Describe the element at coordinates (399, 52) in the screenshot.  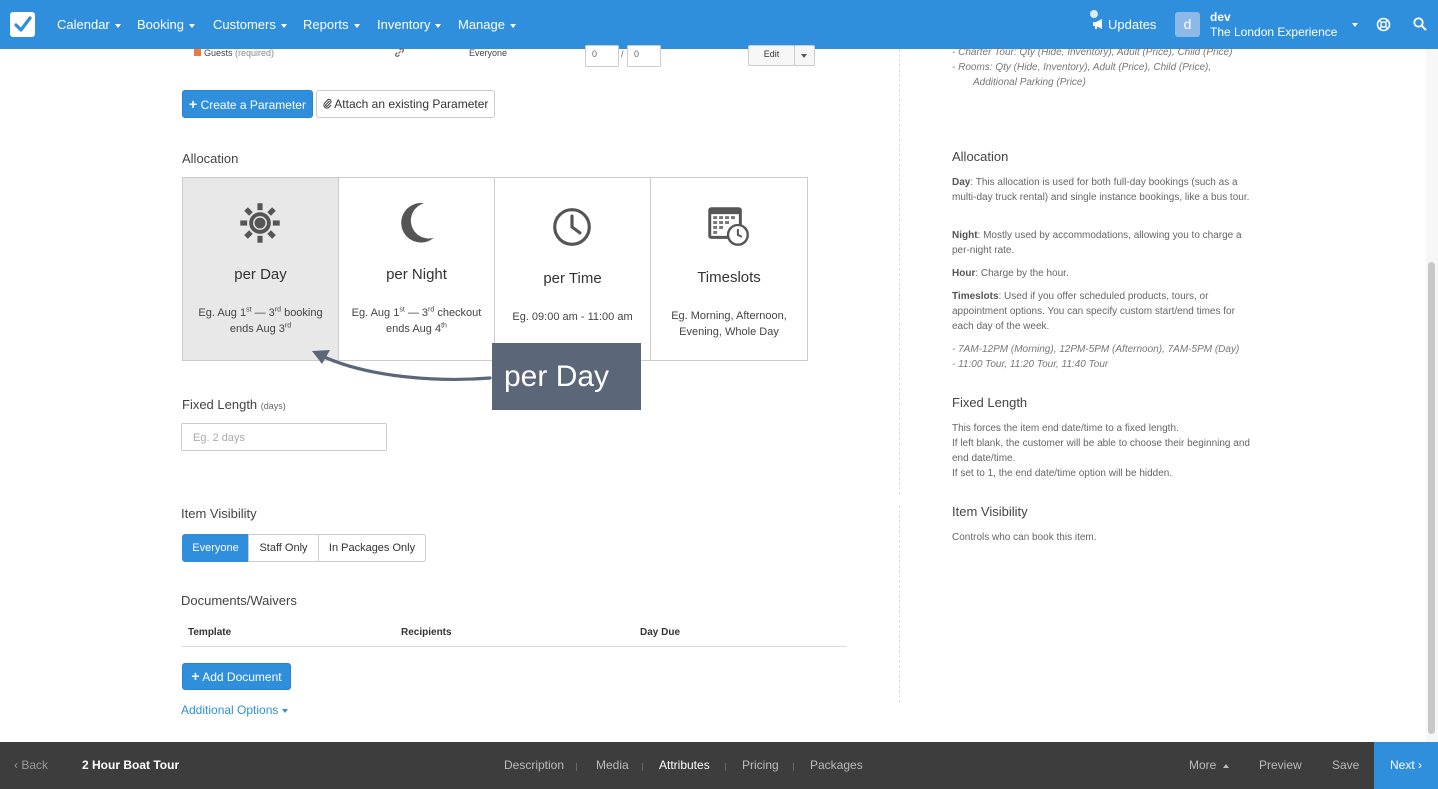
I see `link-icon` at that location.